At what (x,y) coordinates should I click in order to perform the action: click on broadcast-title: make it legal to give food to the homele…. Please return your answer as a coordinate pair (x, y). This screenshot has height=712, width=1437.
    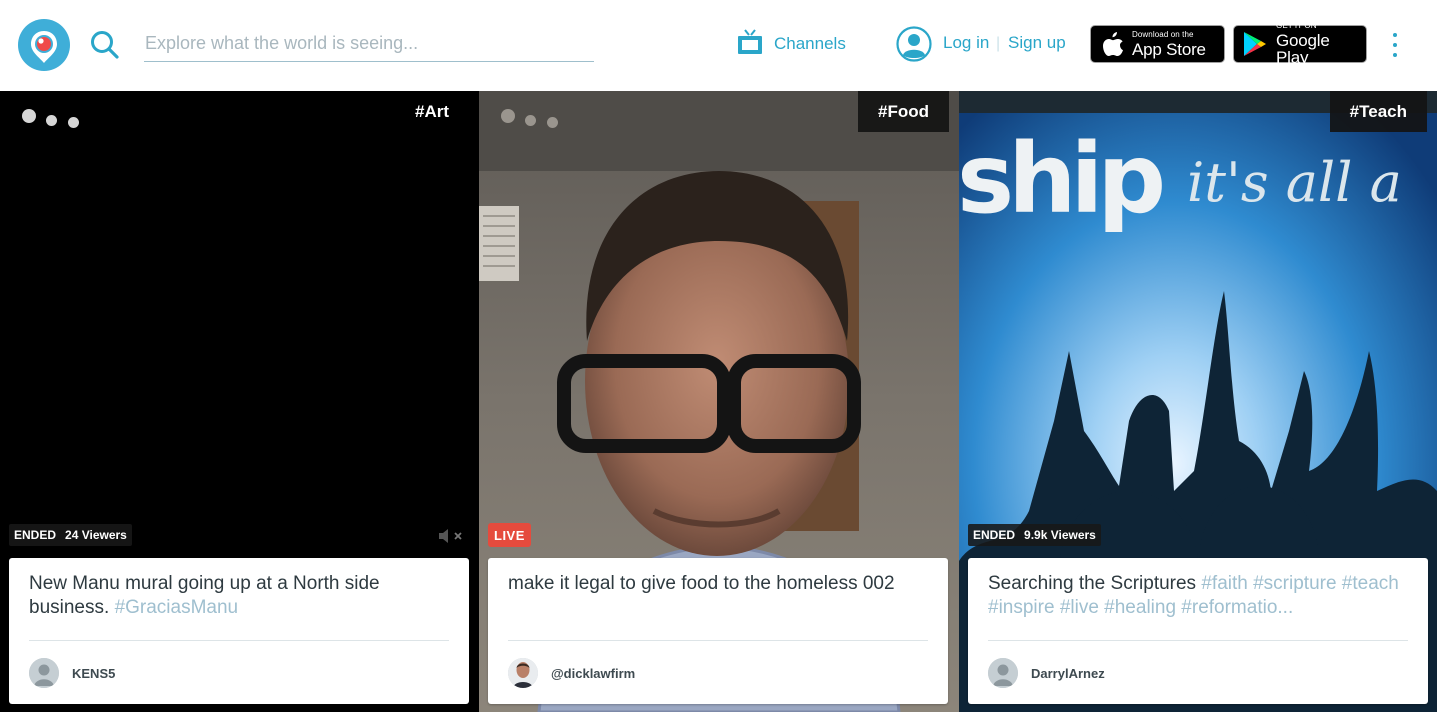
    Looking at the image, I should click on (718, 584).